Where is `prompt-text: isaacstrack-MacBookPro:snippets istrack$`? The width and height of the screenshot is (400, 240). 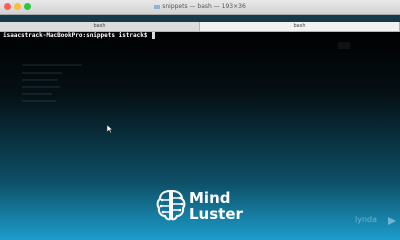 prompt-text: isaacstrack-MacBookPro:snippets istrack$ is located at coordinates (77, 35).